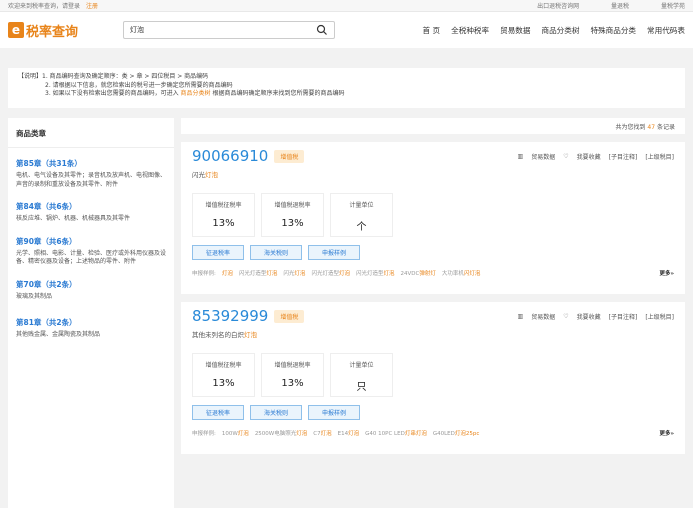  What do you see at coordinates (361, 215) in the screenshot?
I see `unit-of-measure: 计量单位个` at bounding box center [361, 215].